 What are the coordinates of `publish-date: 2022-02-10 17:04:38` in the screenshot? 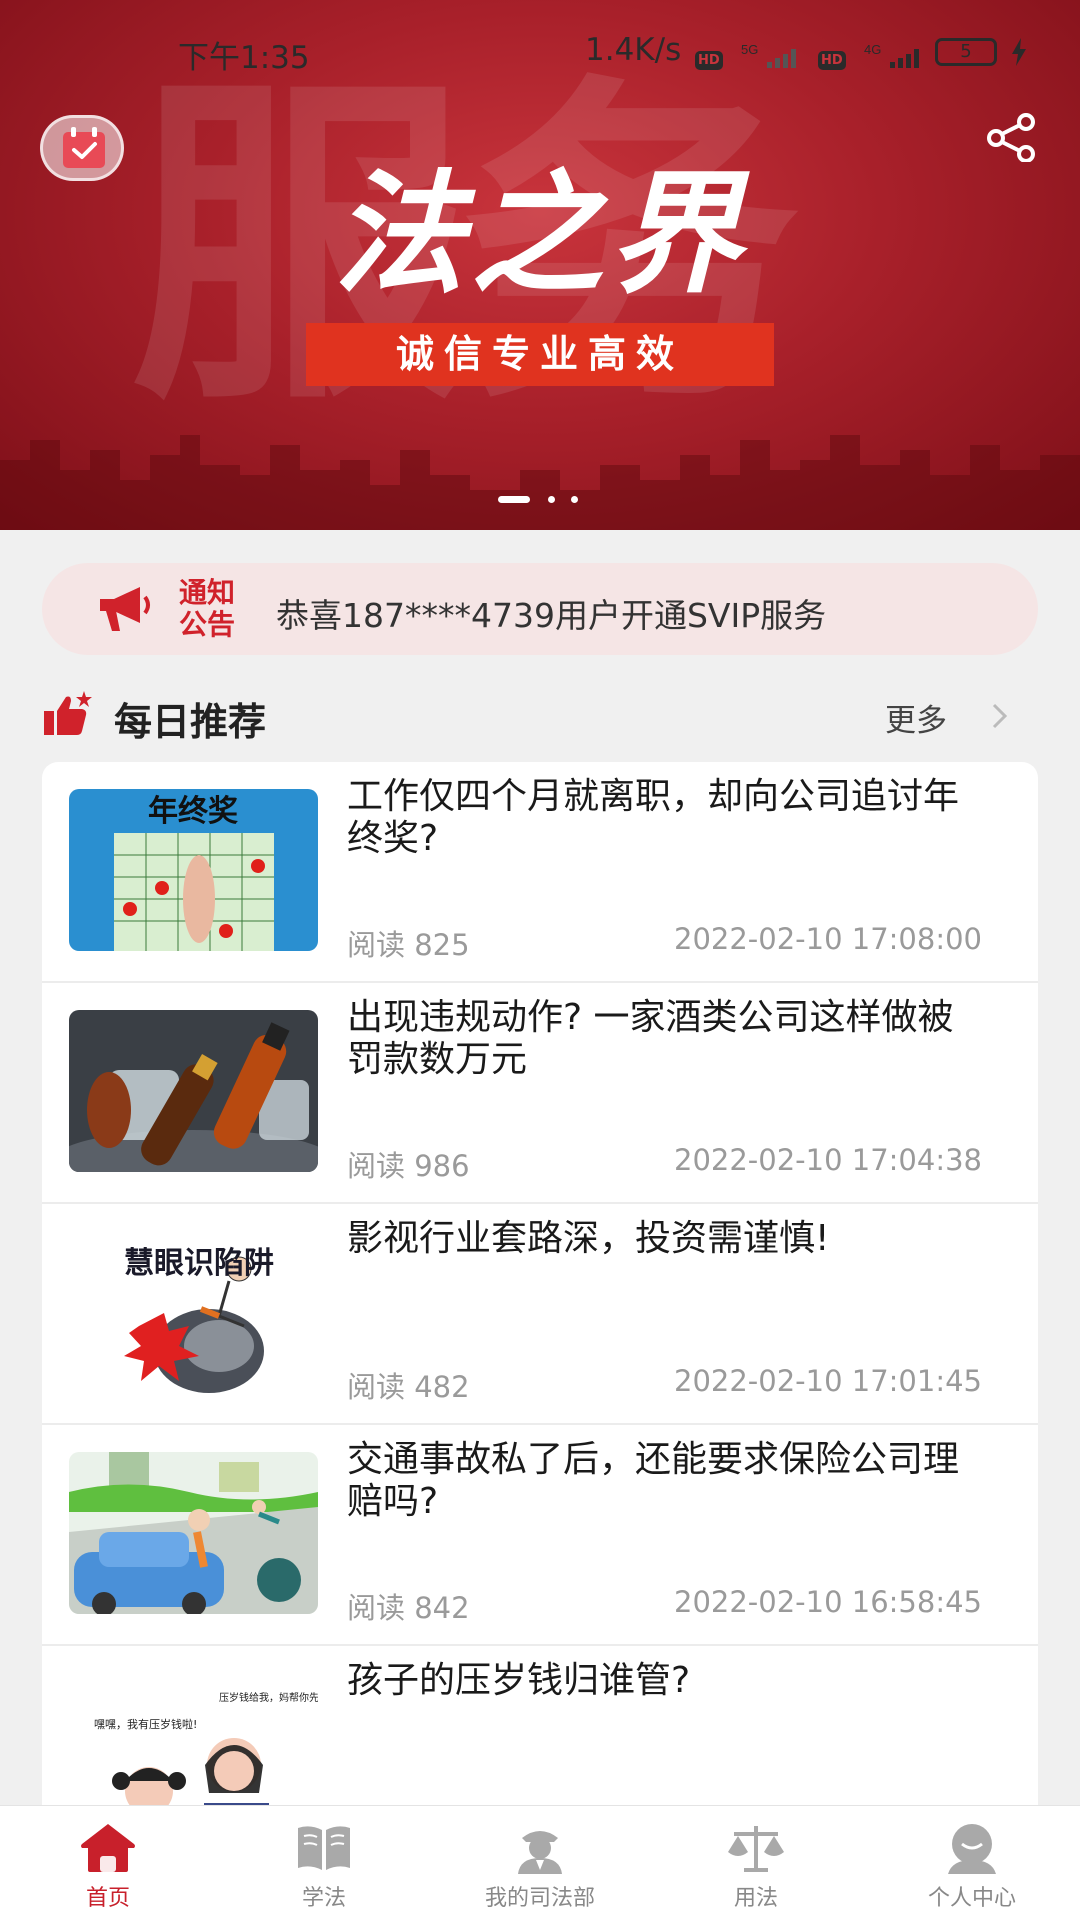 It's located at (828, 1160).